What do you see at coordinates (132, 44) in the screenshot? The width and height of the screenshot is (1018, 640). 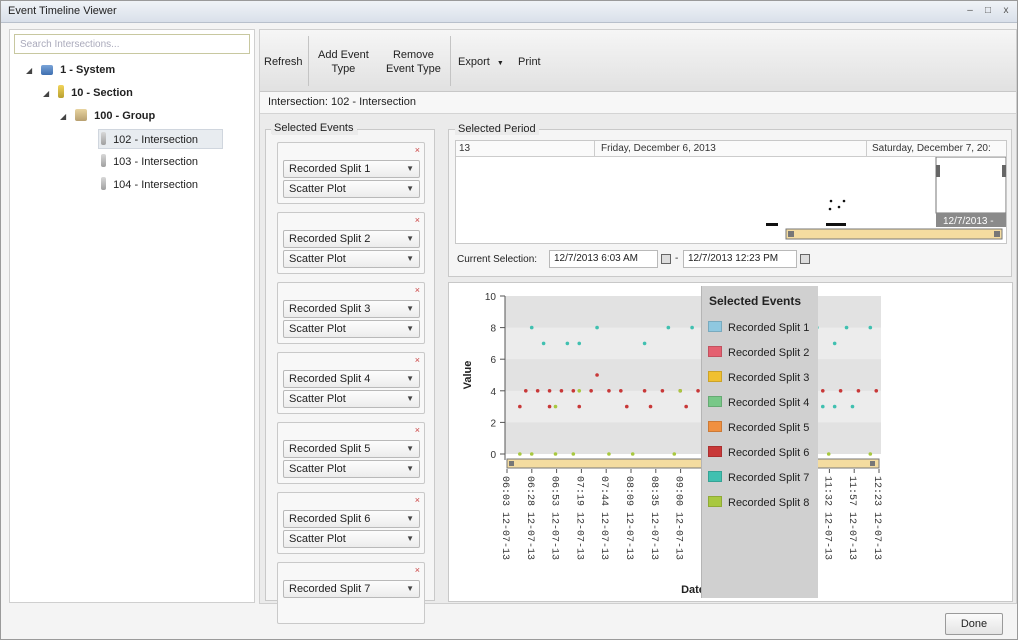 I see `search-intersections-input` at bounding box center [132, 44].